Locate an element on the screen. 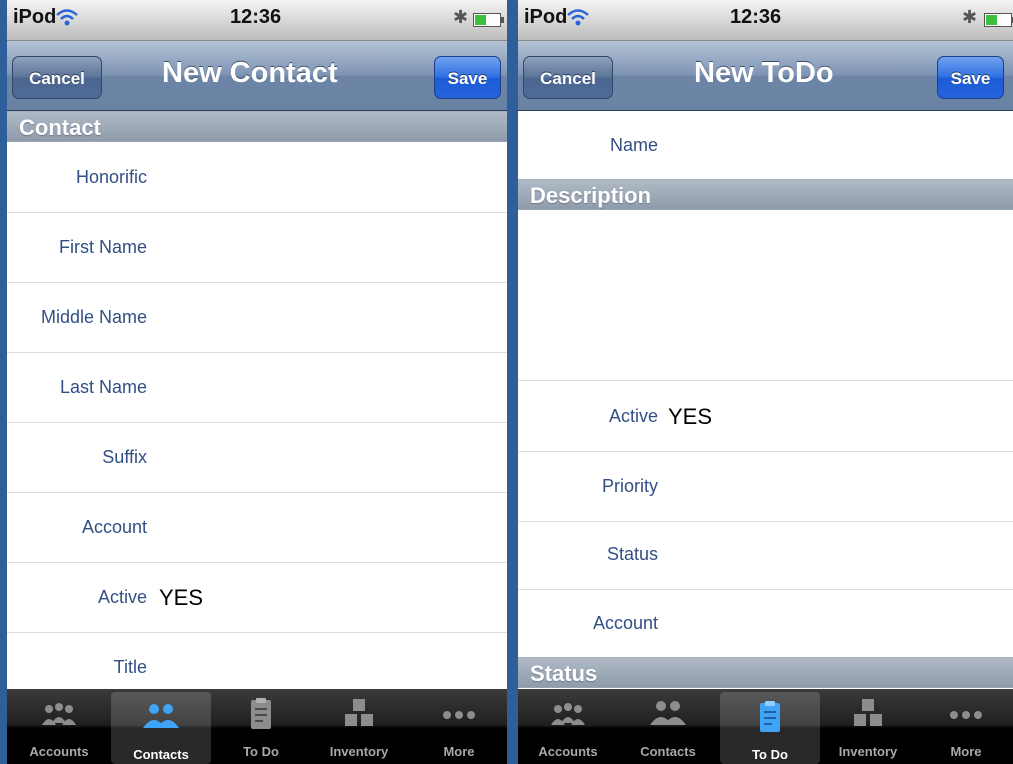 The width and height of the screenshot is (1013, 764). field-label: Last Name is located at coordinates (103, 387).